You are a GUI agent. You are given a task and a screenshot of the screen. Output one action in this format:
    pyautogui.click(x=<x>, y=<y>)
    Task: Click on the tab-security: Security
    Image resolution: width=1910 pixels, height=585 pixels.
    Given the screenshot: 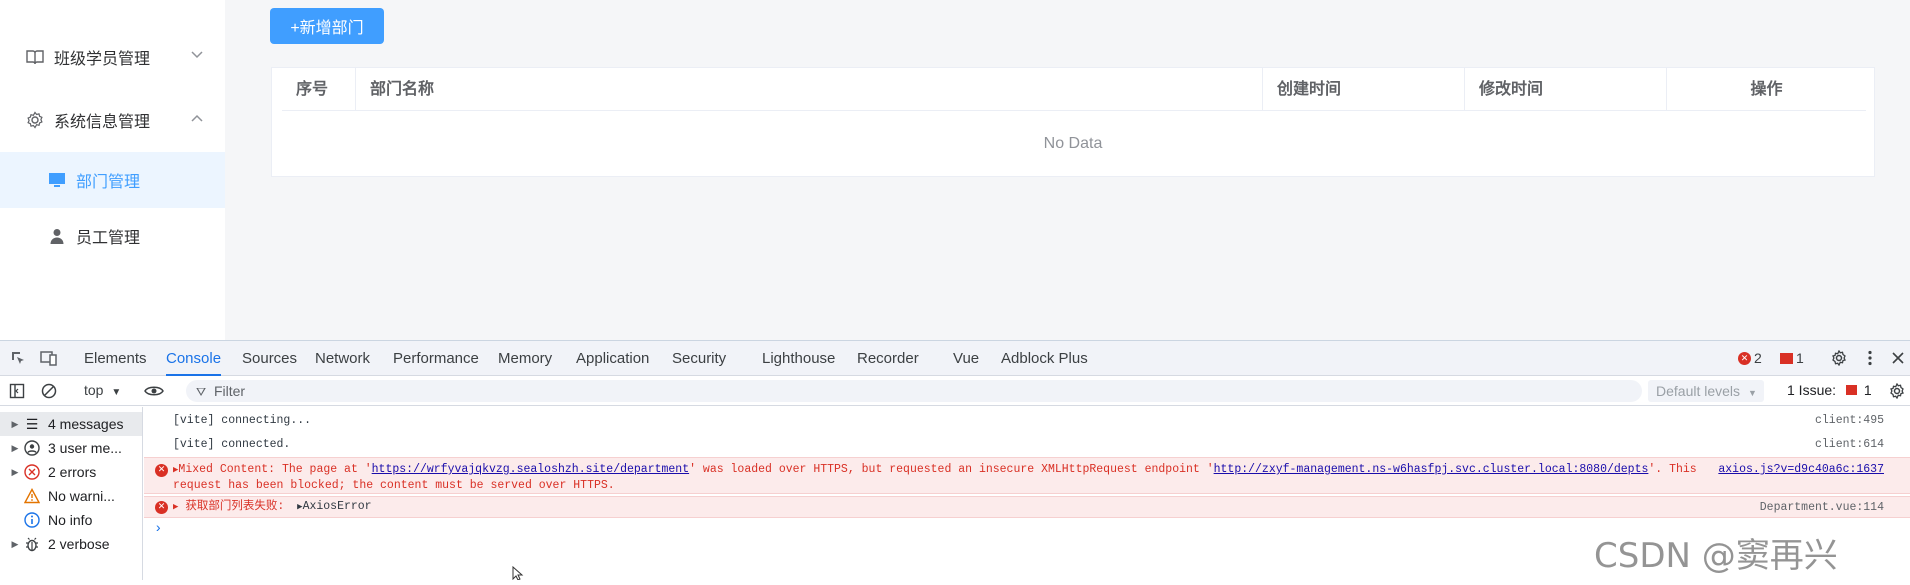 What is the action you would take?
    pyautogui.click(x=699, y=358)
    